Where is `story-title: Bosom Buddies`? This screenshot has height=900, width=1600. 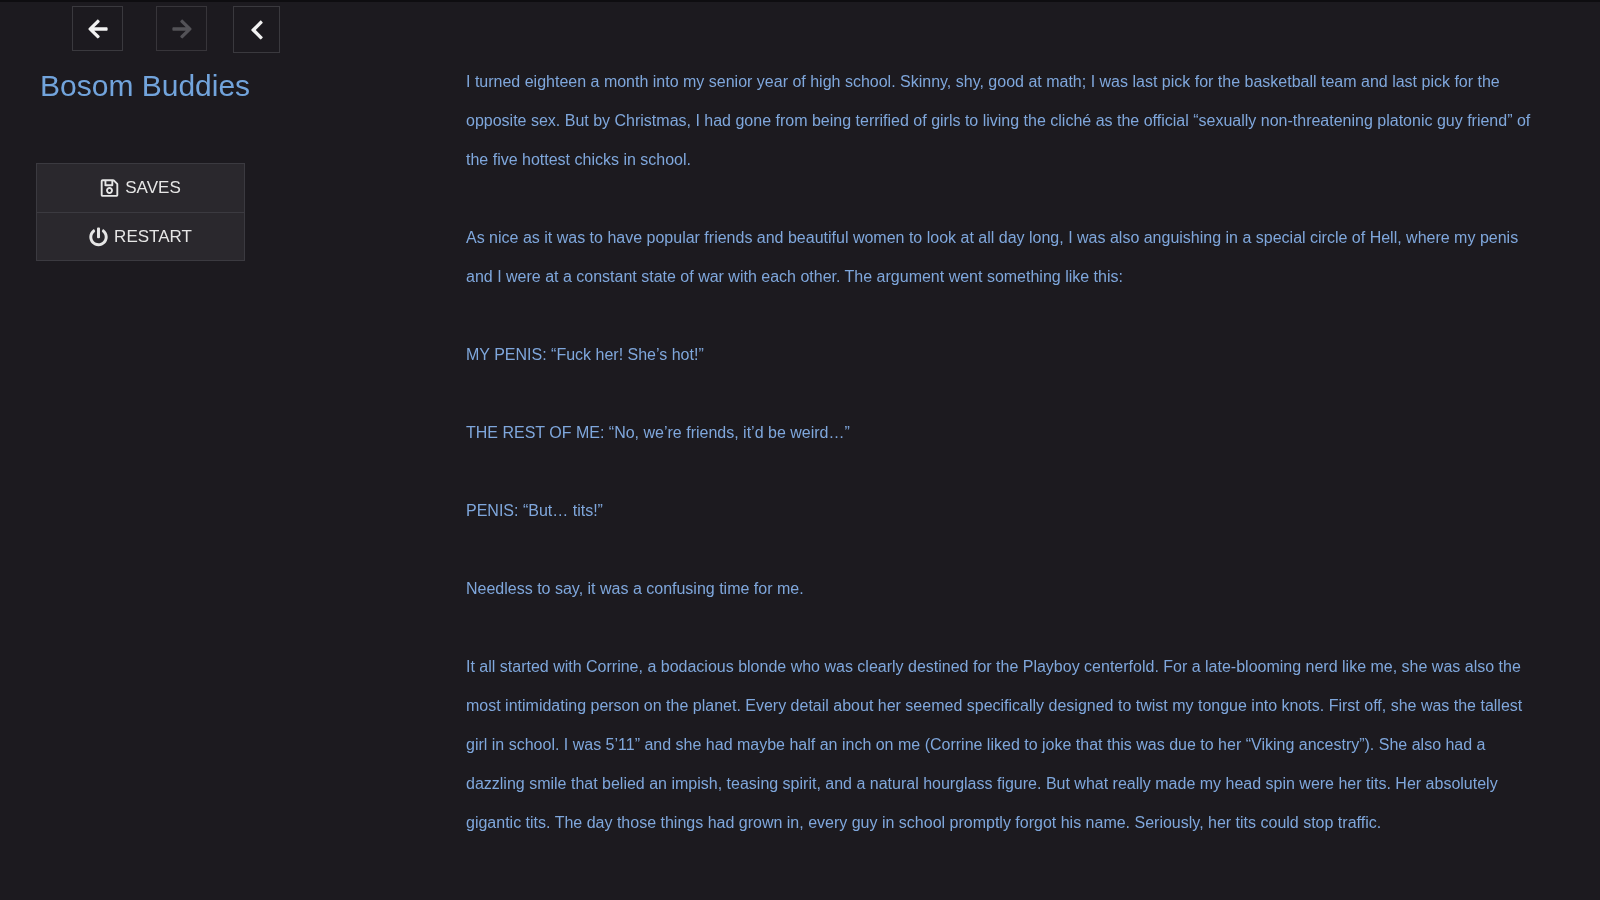 story-title: Bosom Buddies is located at coordinates (145, 86).